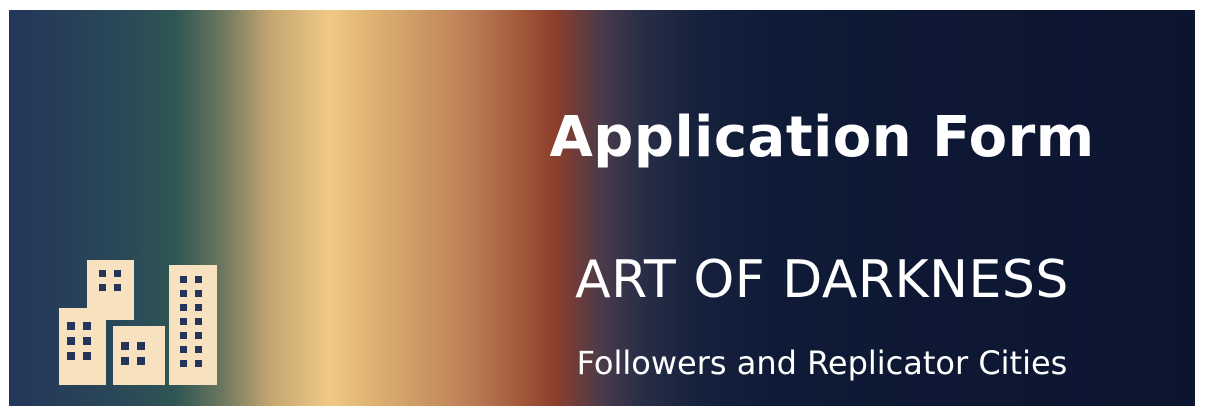 The width and height of the screenshot is (1205, 412). Describe the element at coordinates (822, 137) in the screenshot. I see `page-title: Application Form` at that location.